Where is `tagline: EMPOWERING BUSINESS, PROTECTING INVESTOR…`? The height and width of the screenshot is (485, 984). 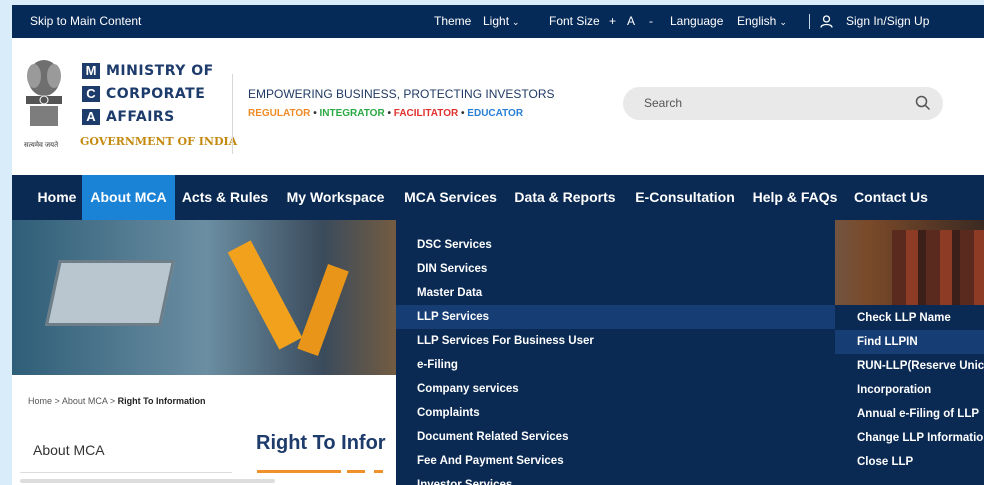 tagline: EMPOWERING BUSINESS, PROTECTING INVESTOR… is located at coordinates (401, 94).